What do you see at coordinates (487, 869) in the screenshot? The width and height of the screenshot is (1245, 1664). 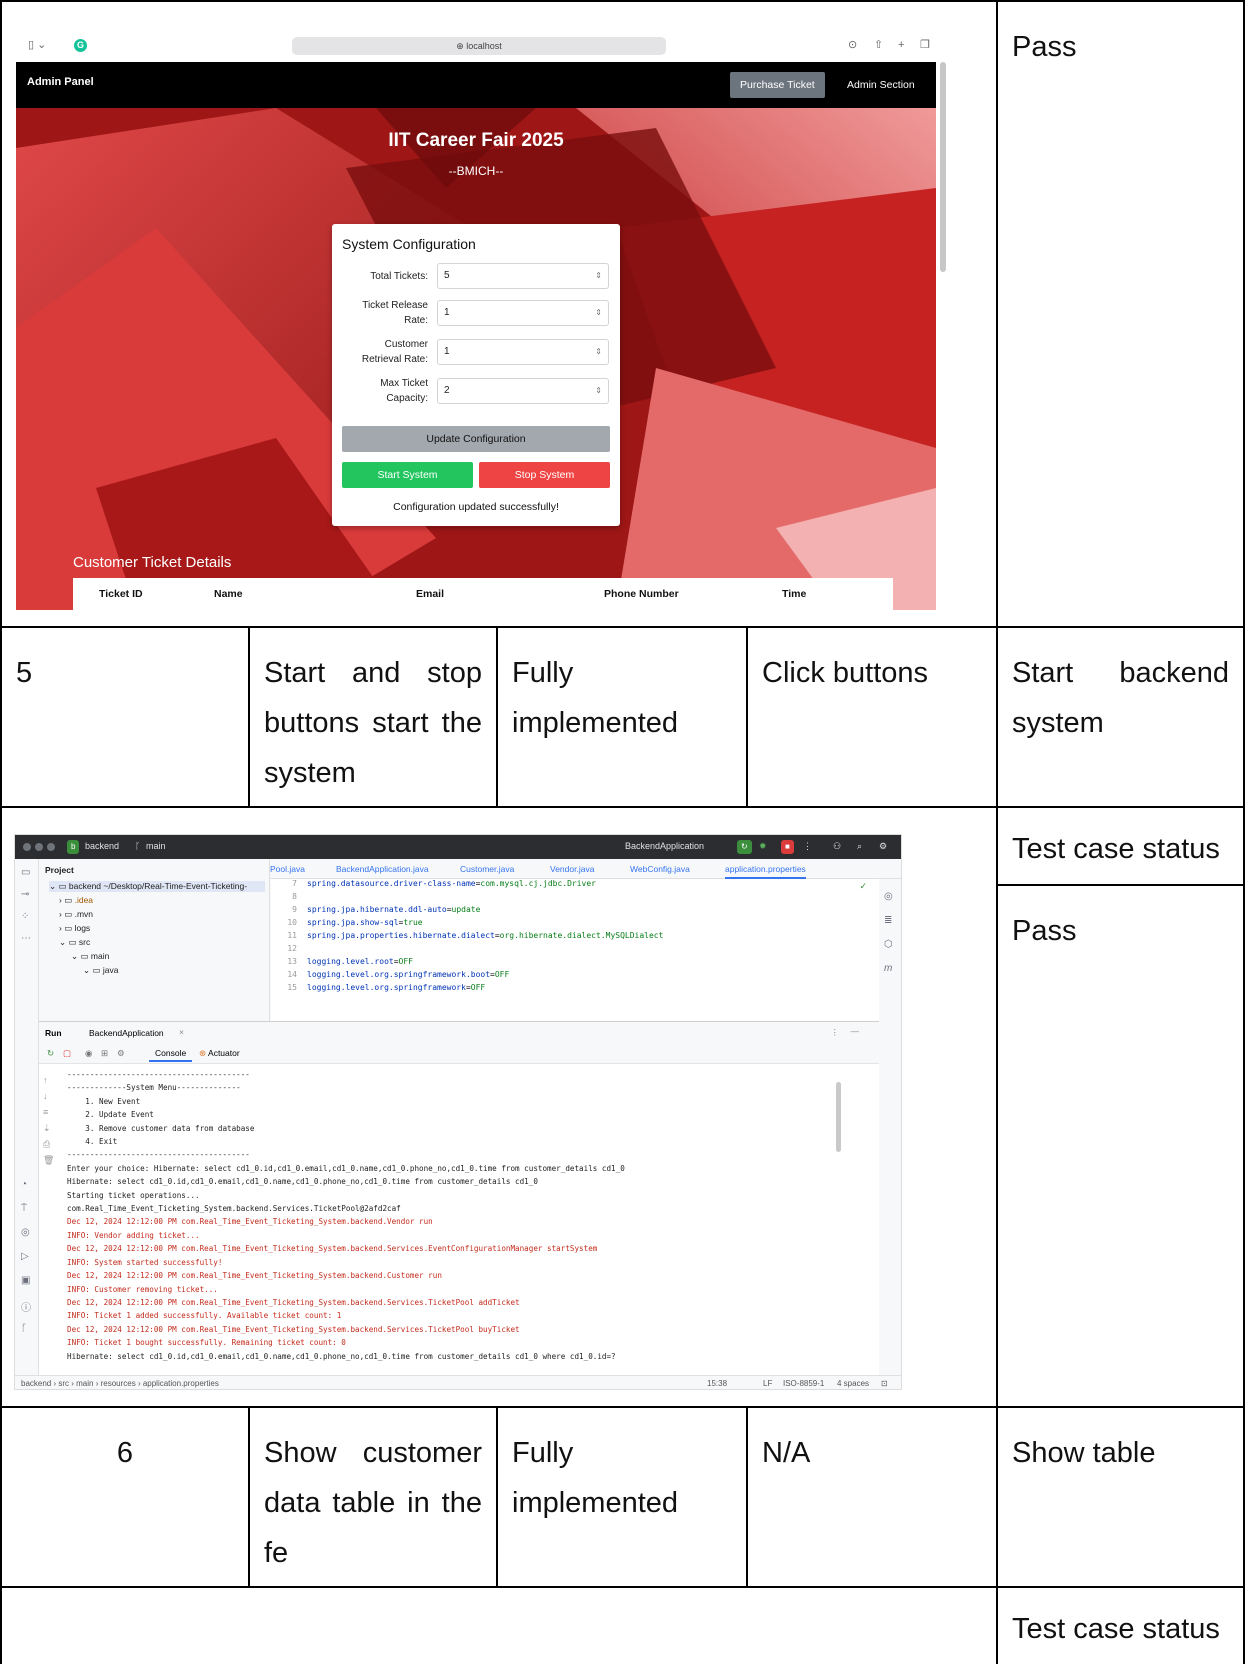 I see `tab-customer: Customer.java` at bounding box center [487, 869].